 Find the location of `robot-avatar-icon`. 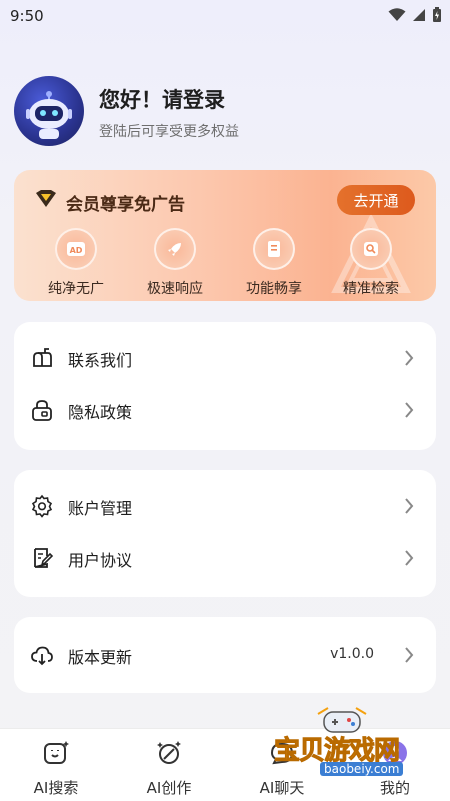

robot-avatar-icon is located at coordinates (49, 115).